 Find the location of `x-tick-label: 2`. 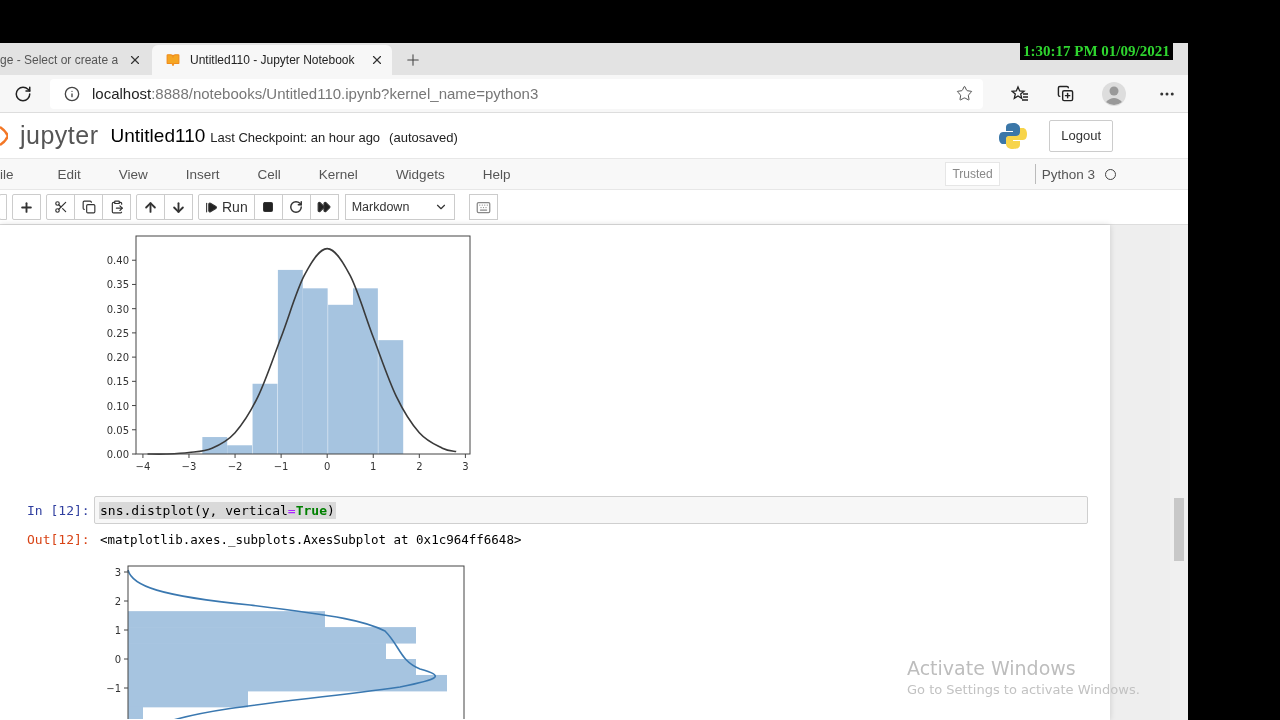

x-tick-label: 2 is located at coordinates (419, 466).